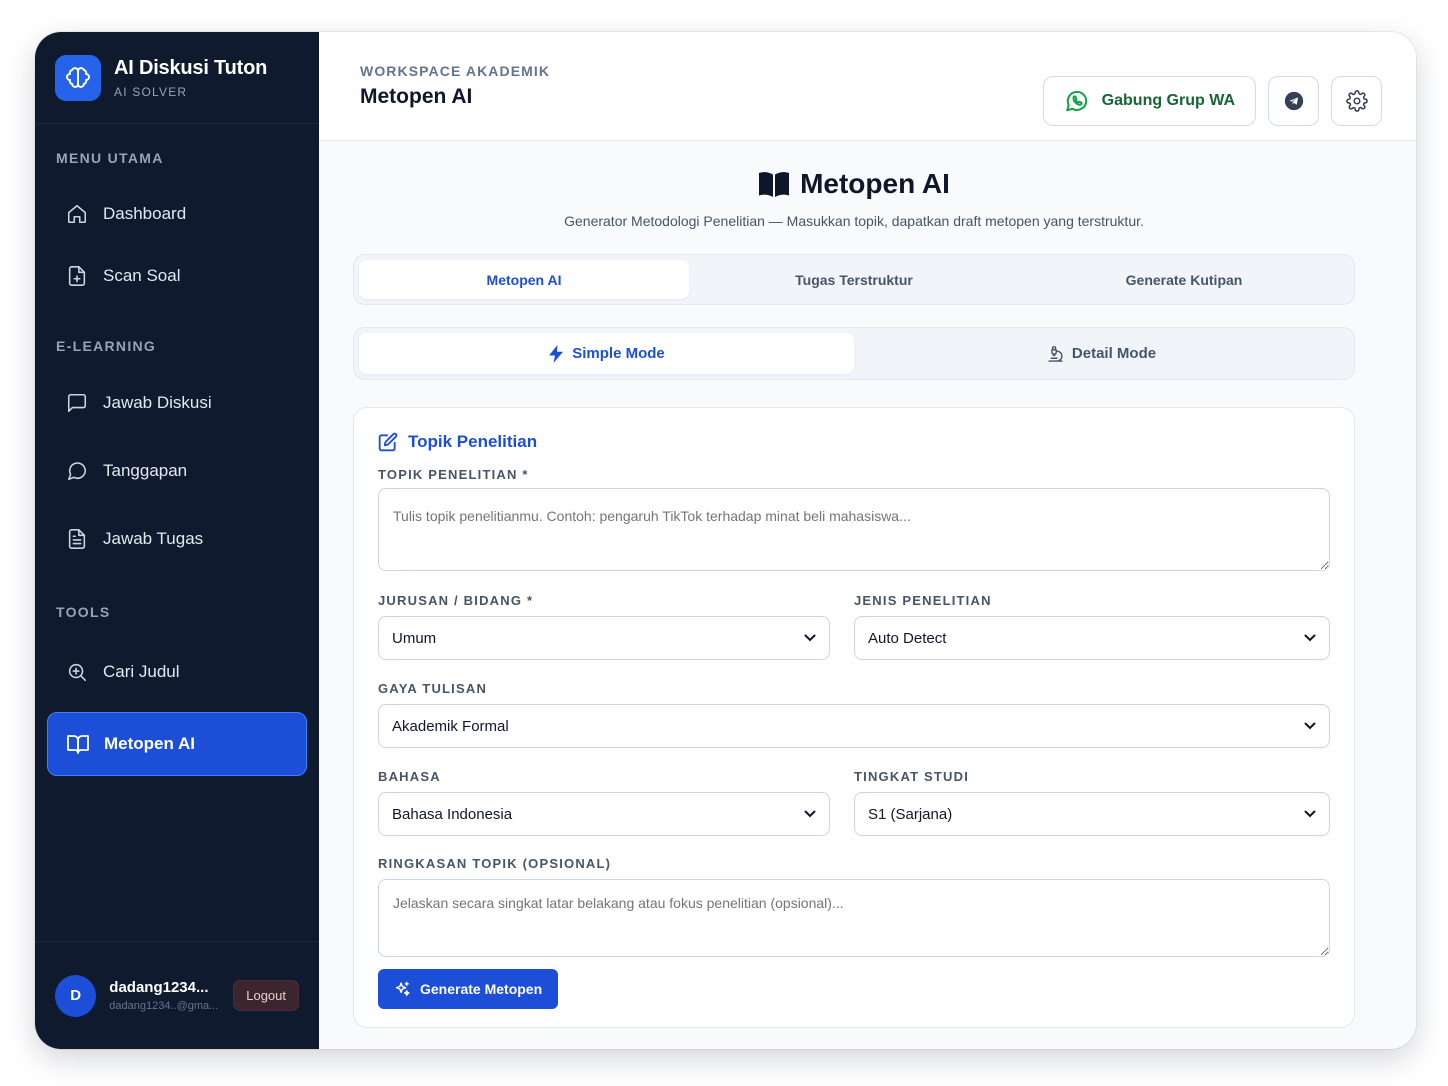  Describe the element at coordinates (77, 471) in the screenshot. I see `chat-bubble-icon` at that location.